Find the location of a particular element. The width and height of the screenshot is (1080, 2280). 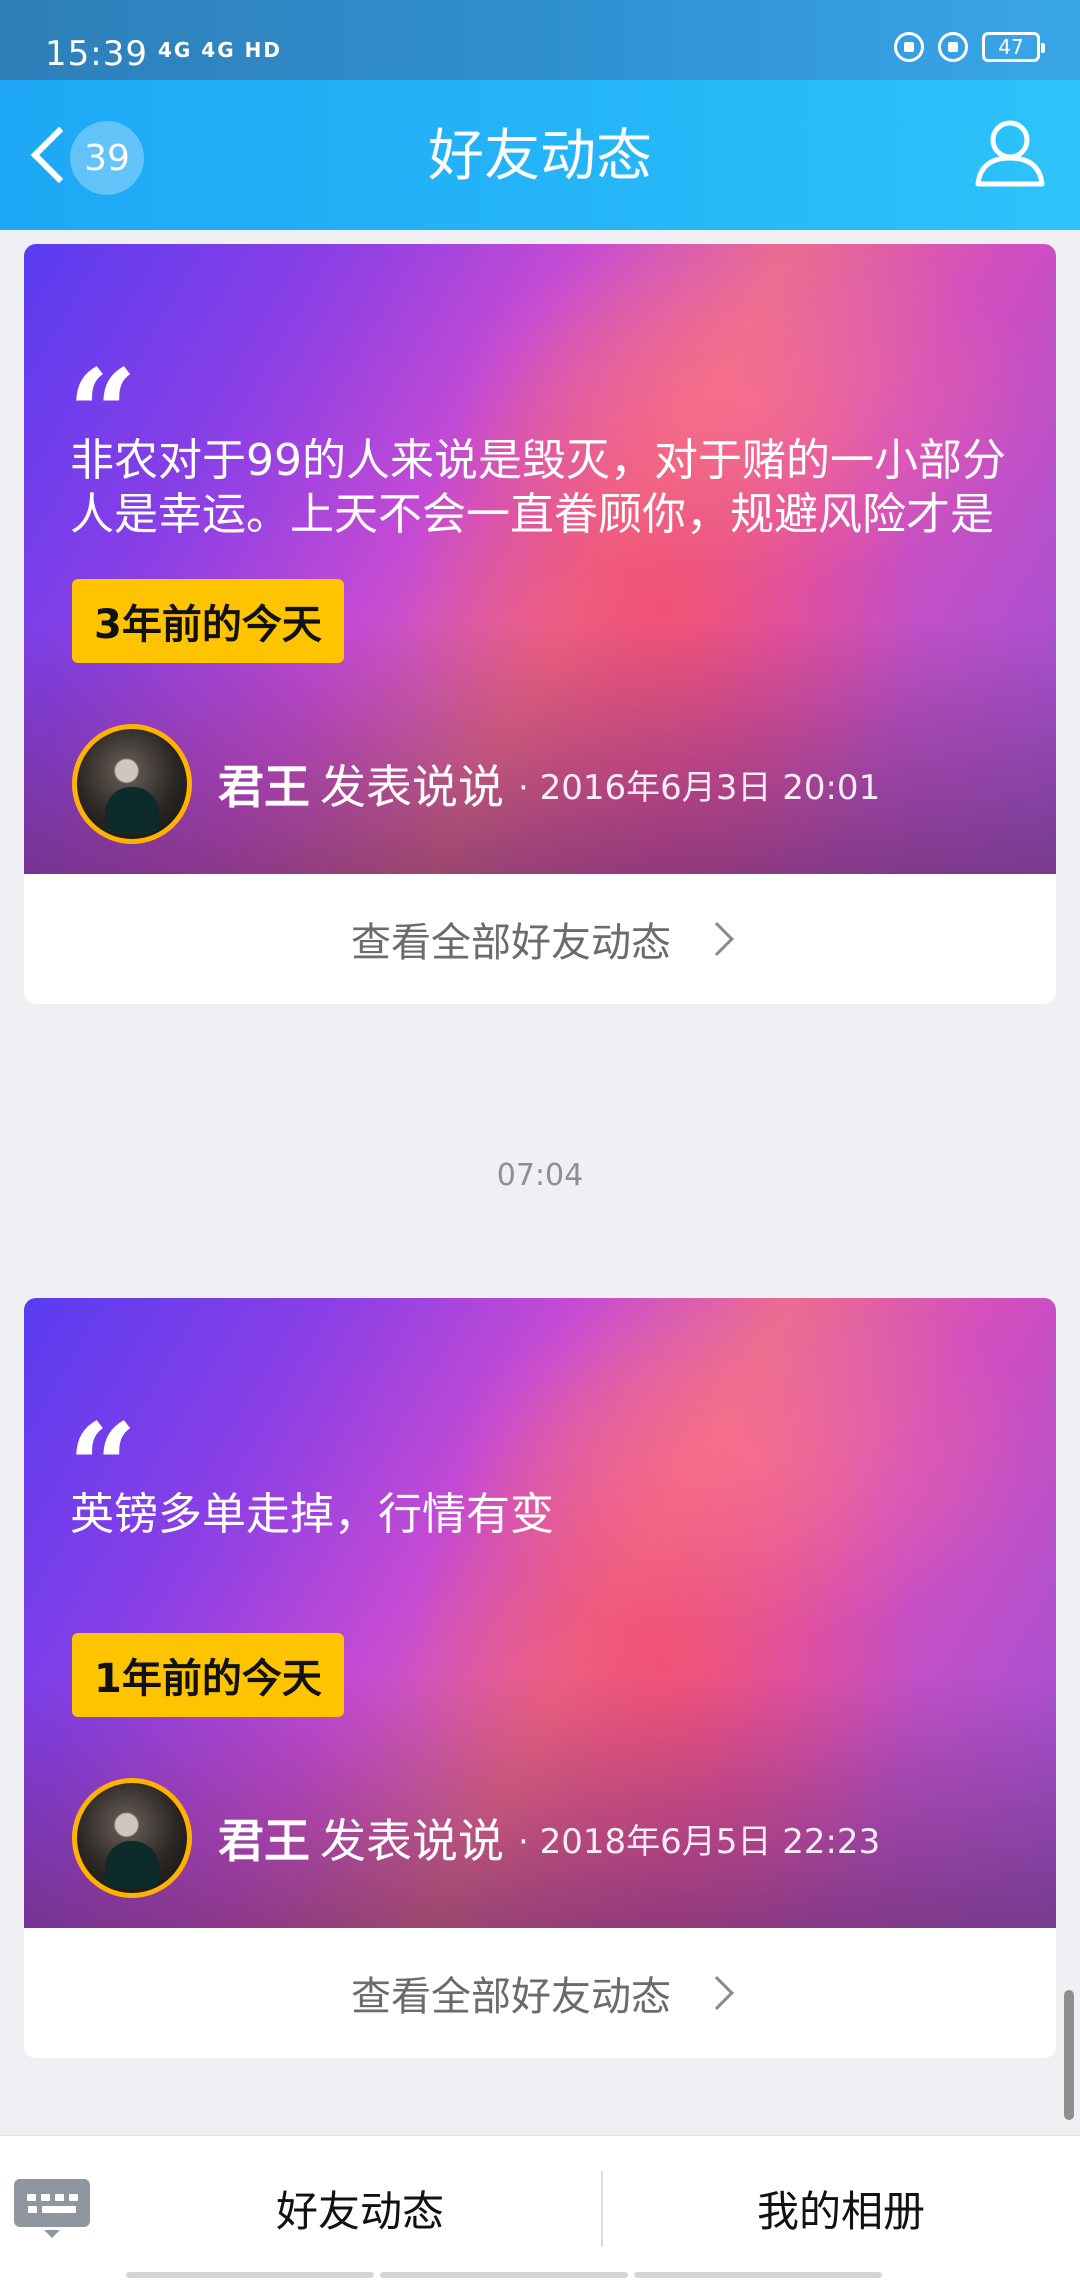

author-row: 君王 发表说说 · 2016年6月3日 20:01 is located at coordinates (476, 784).